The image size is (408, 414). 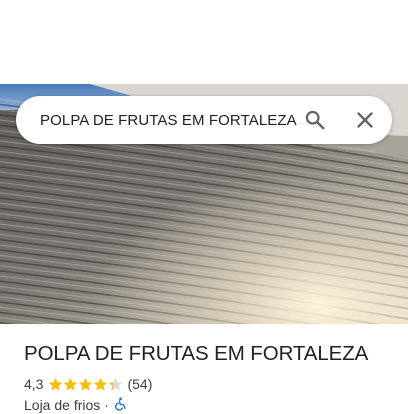 I want to click on rating-stars, so click(x=85, y=384).